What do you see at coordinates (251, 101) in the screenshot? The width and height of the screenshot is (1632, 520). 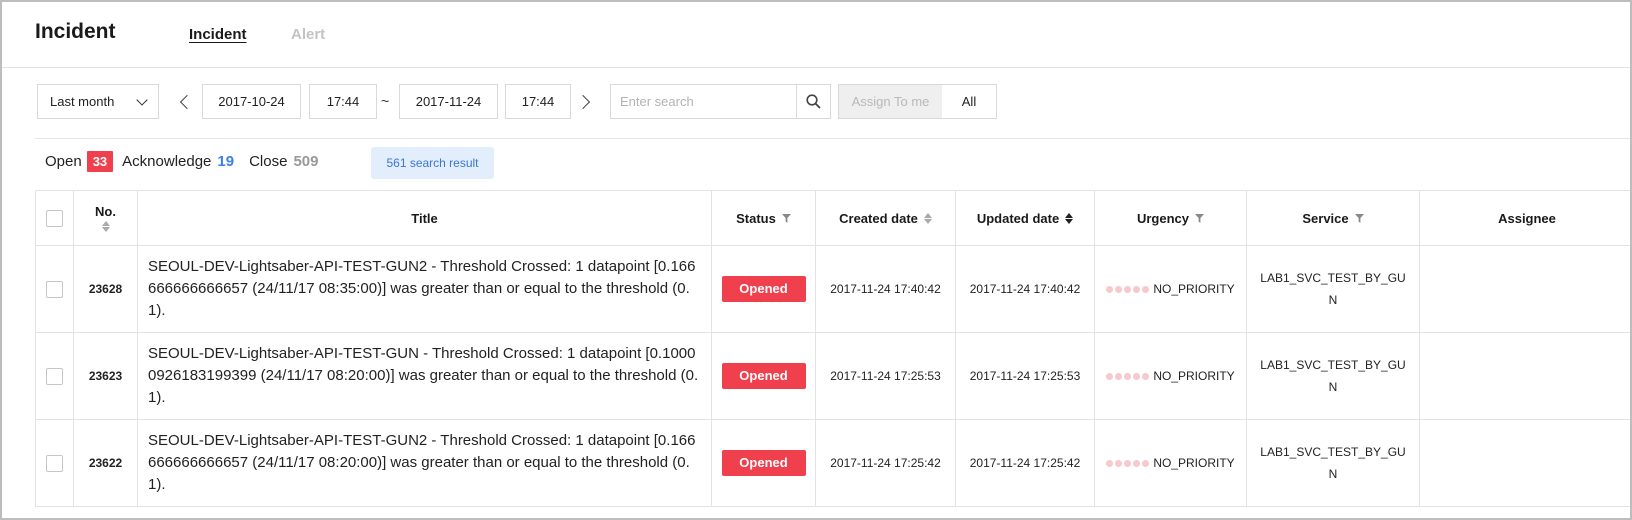 I see `start-date-field: 2017-10-24` at bounding box center [251, 101].